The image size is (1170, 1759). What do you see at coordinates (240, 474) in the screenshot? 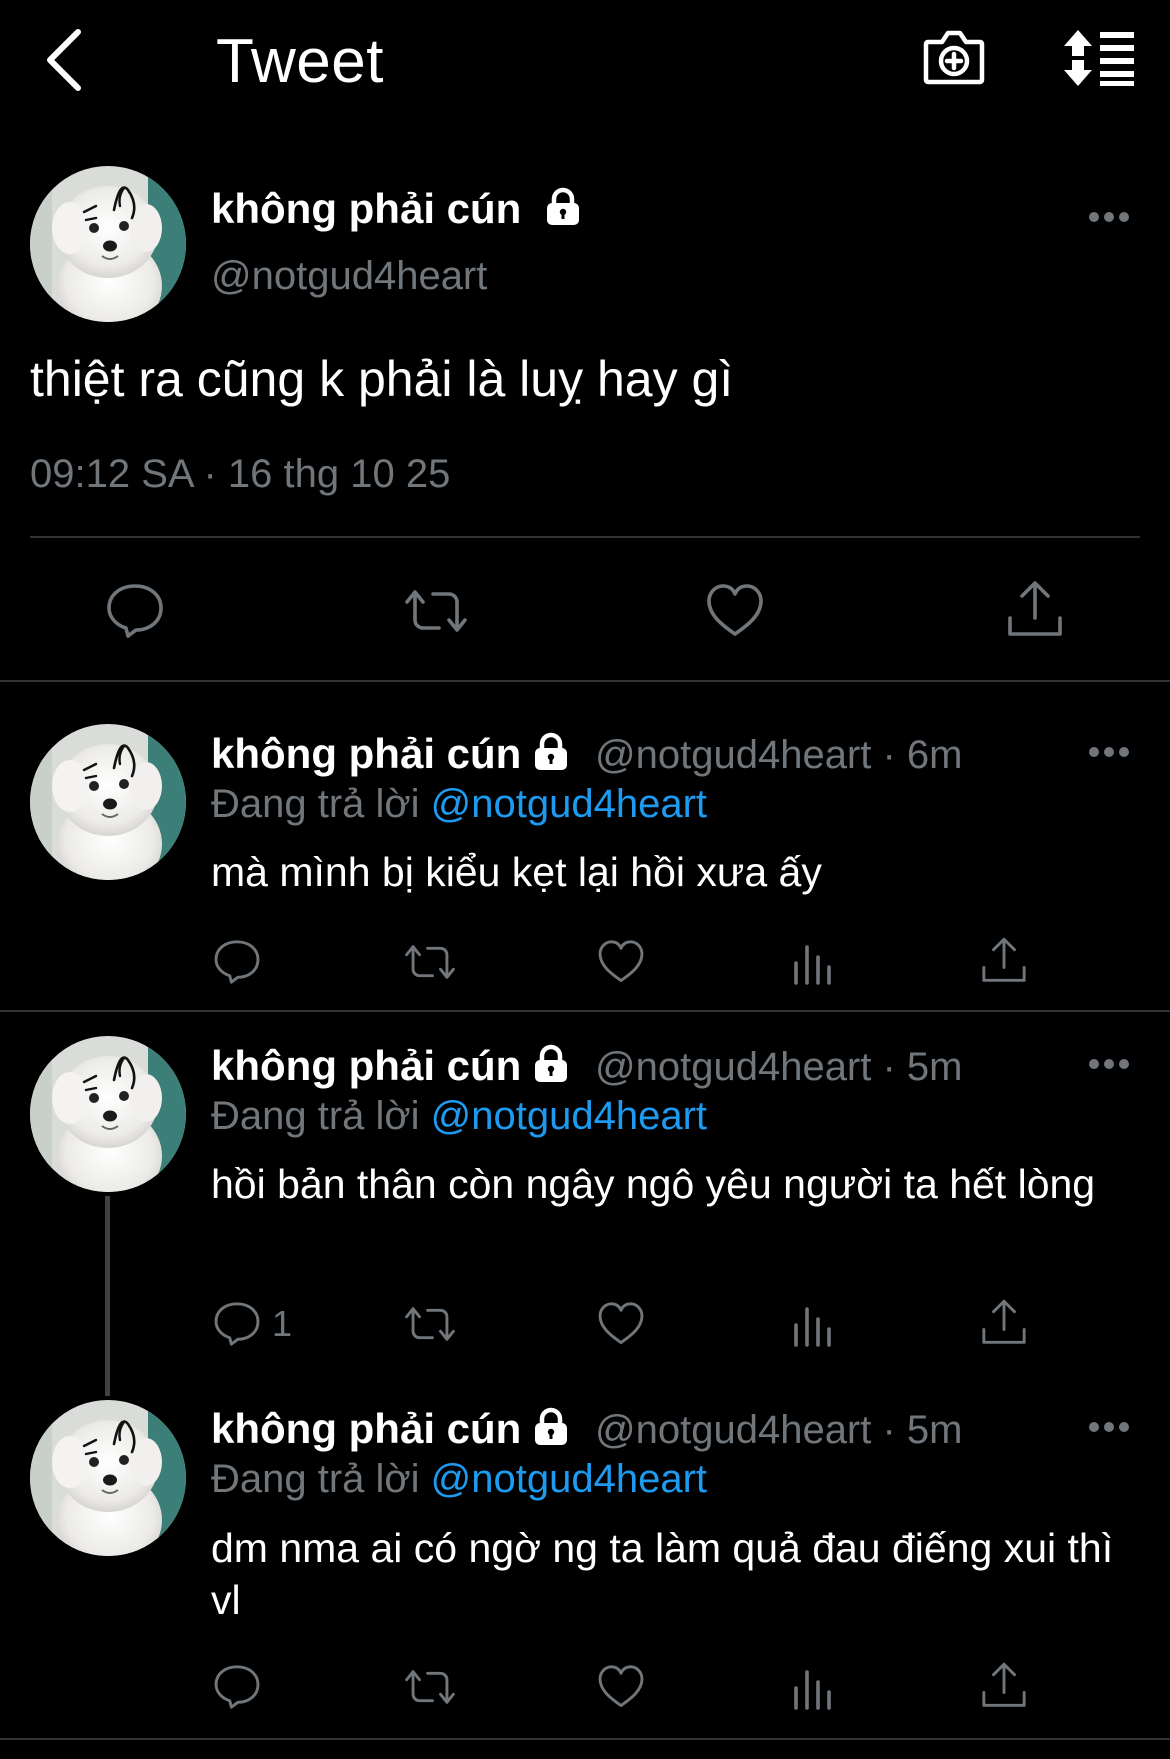
I see `tweet-timestamp: 09:12 SA · 16 thg 10 25` at bounding box center [240, 474].